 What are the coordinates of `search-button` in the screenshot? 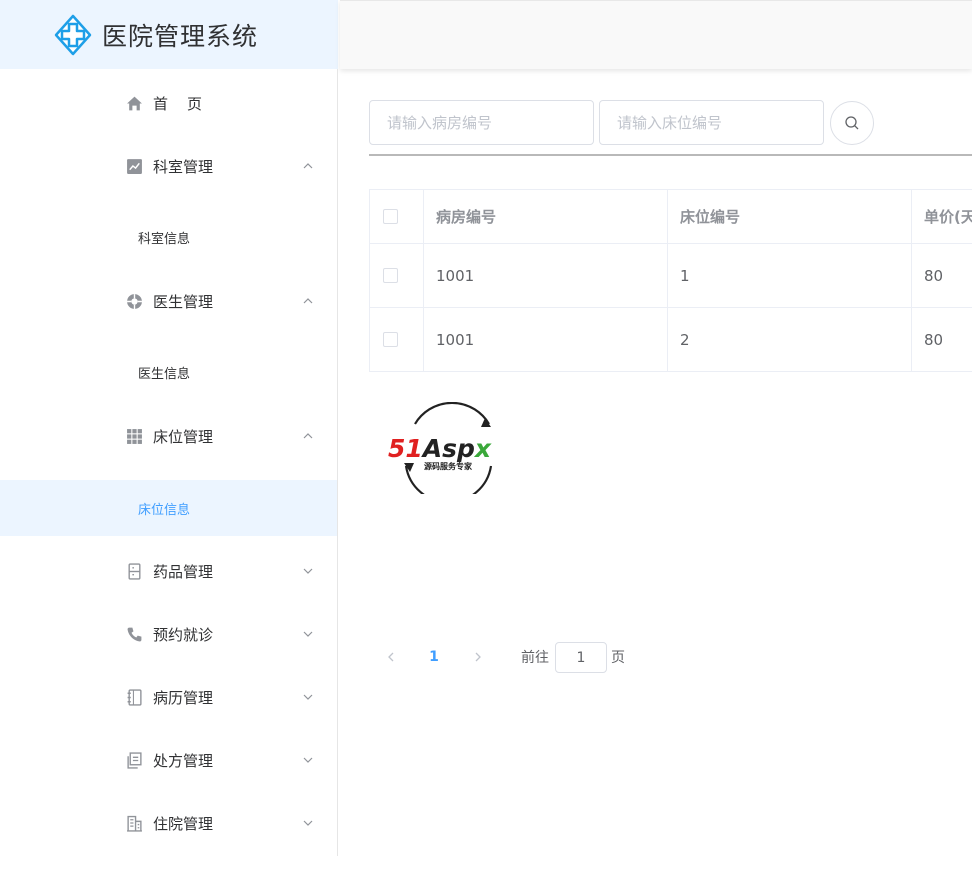 It's located at (852, 123).